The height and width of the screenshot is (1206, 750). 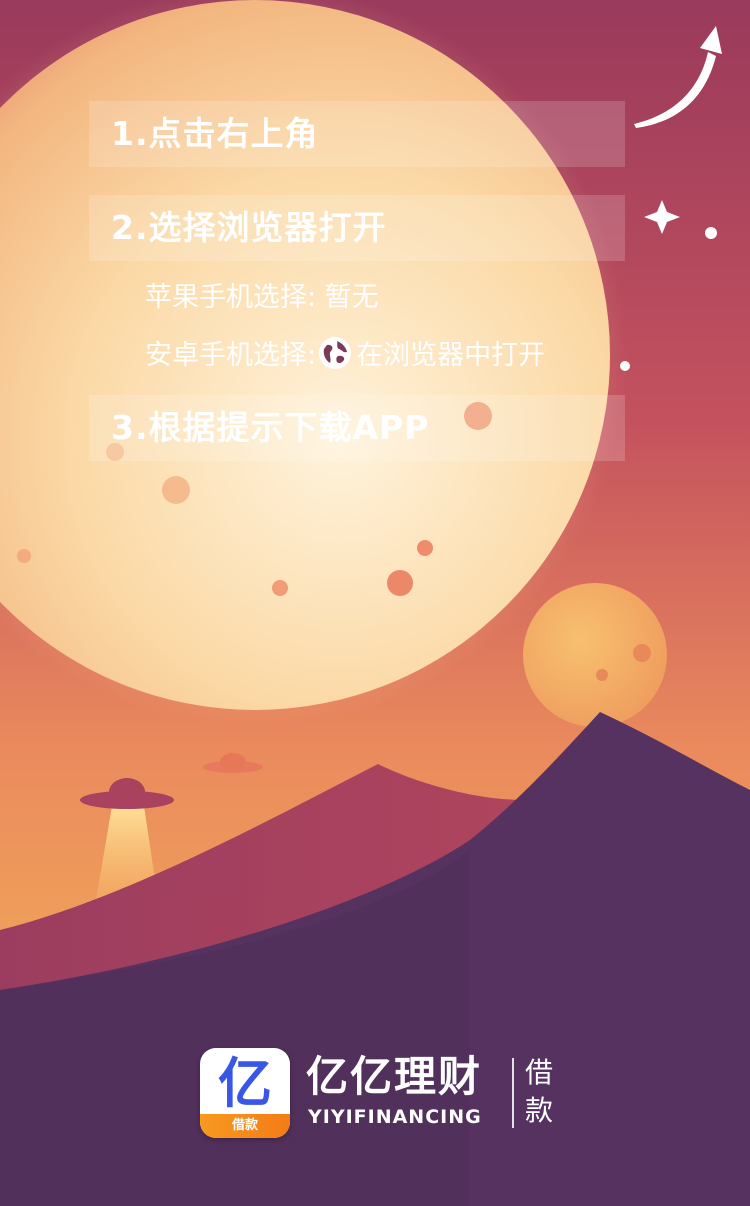 What do you see at coordinates (249, 227) in the screenshot?
I see `step-2-text: 2.选择浏览器打开` at bounding box center [249, 227].